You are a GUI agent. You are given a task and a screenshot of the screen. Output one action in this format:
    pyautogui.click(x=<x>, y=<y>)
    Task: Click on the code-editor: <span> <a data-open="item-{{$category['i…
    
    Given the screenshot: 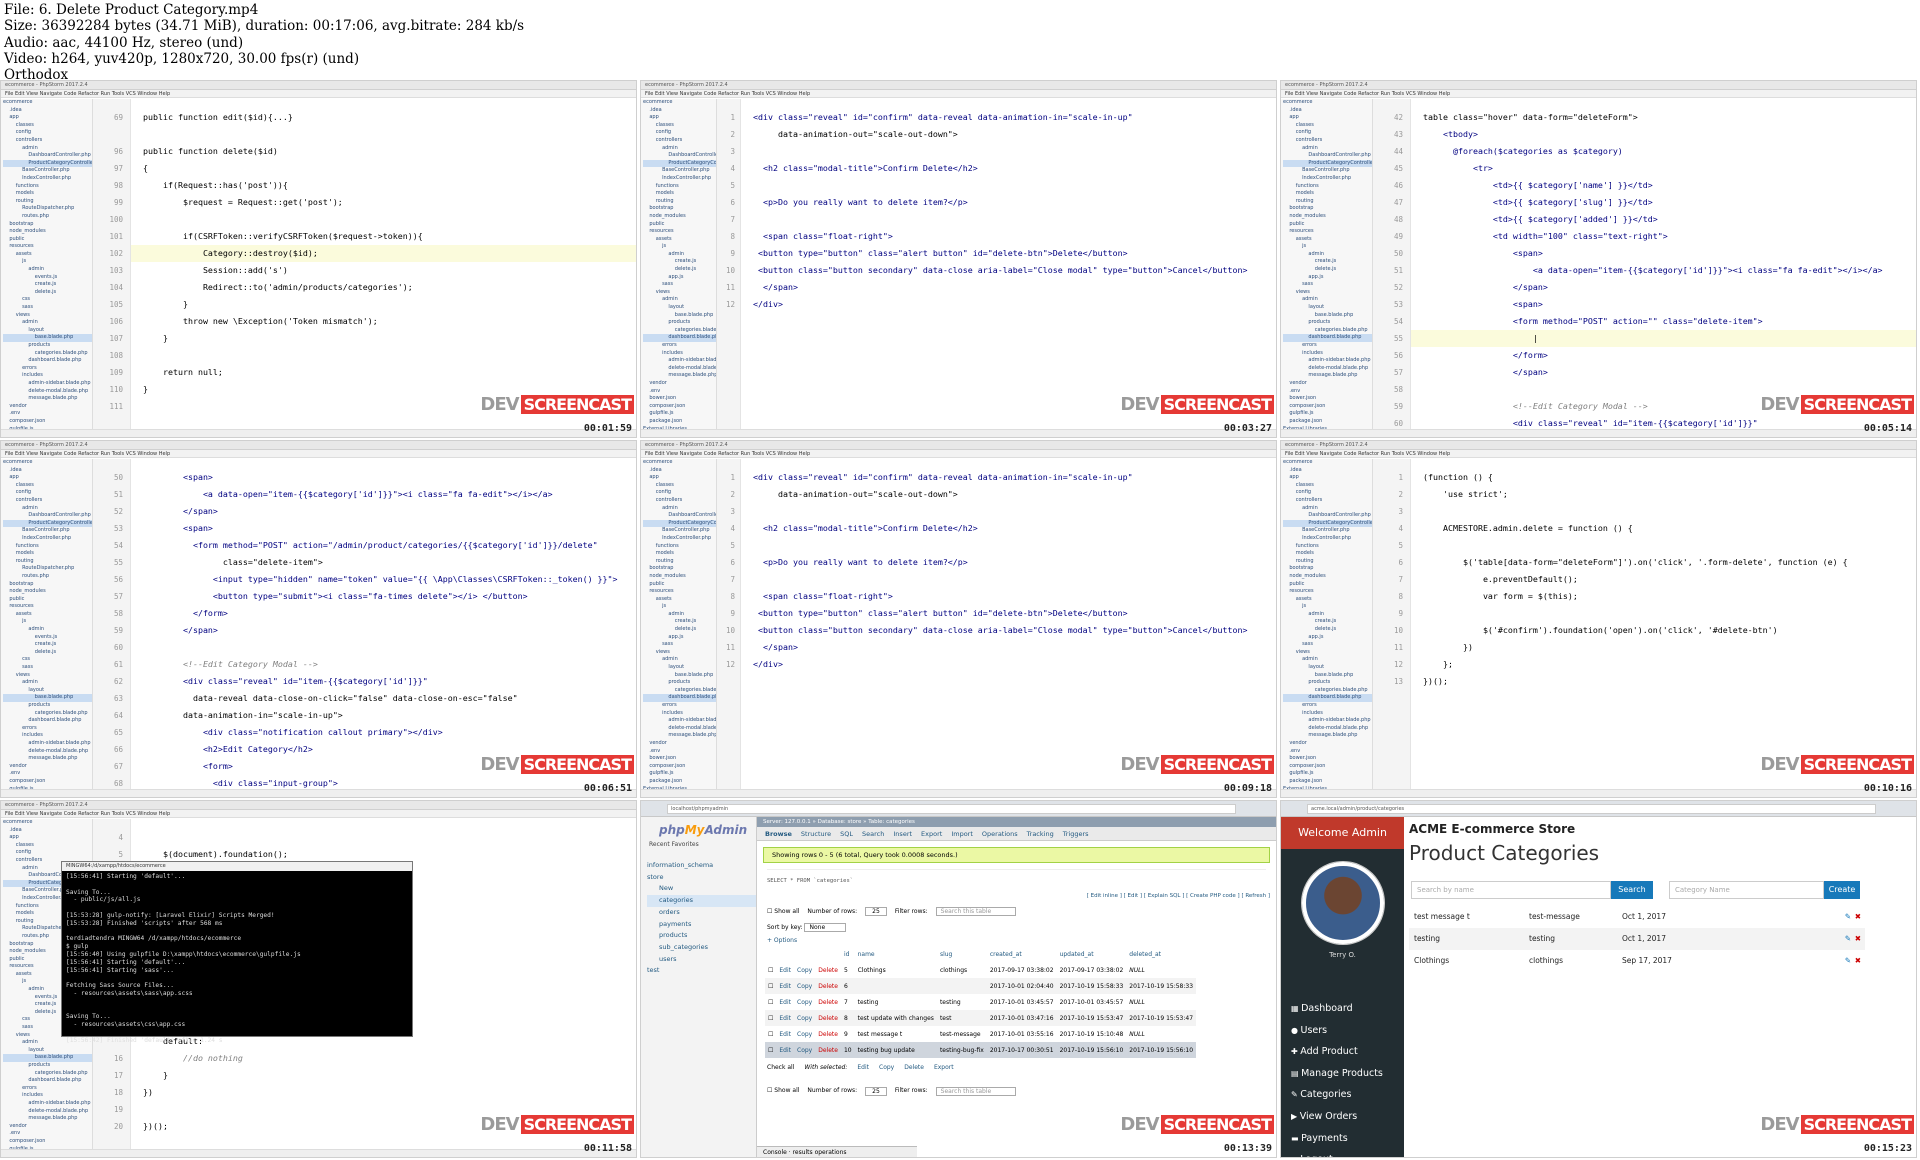 What is the action you would take?
    pyautogui.click(x=383, y=624)
    